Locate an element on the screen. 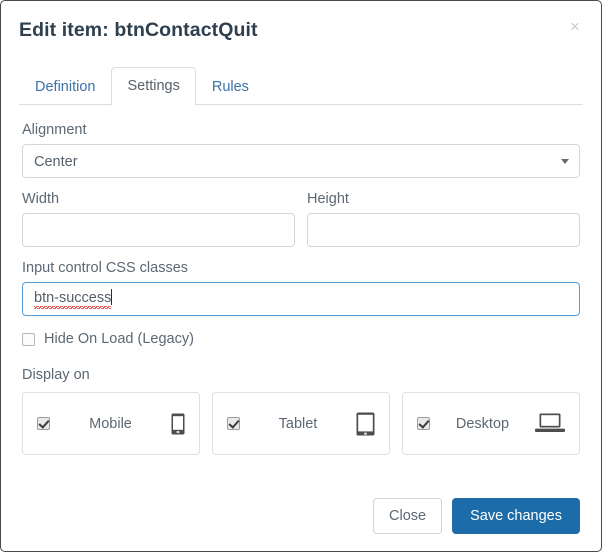  modal-header: Edit item: btnContactQuit × is located at coordinates (301, 34).